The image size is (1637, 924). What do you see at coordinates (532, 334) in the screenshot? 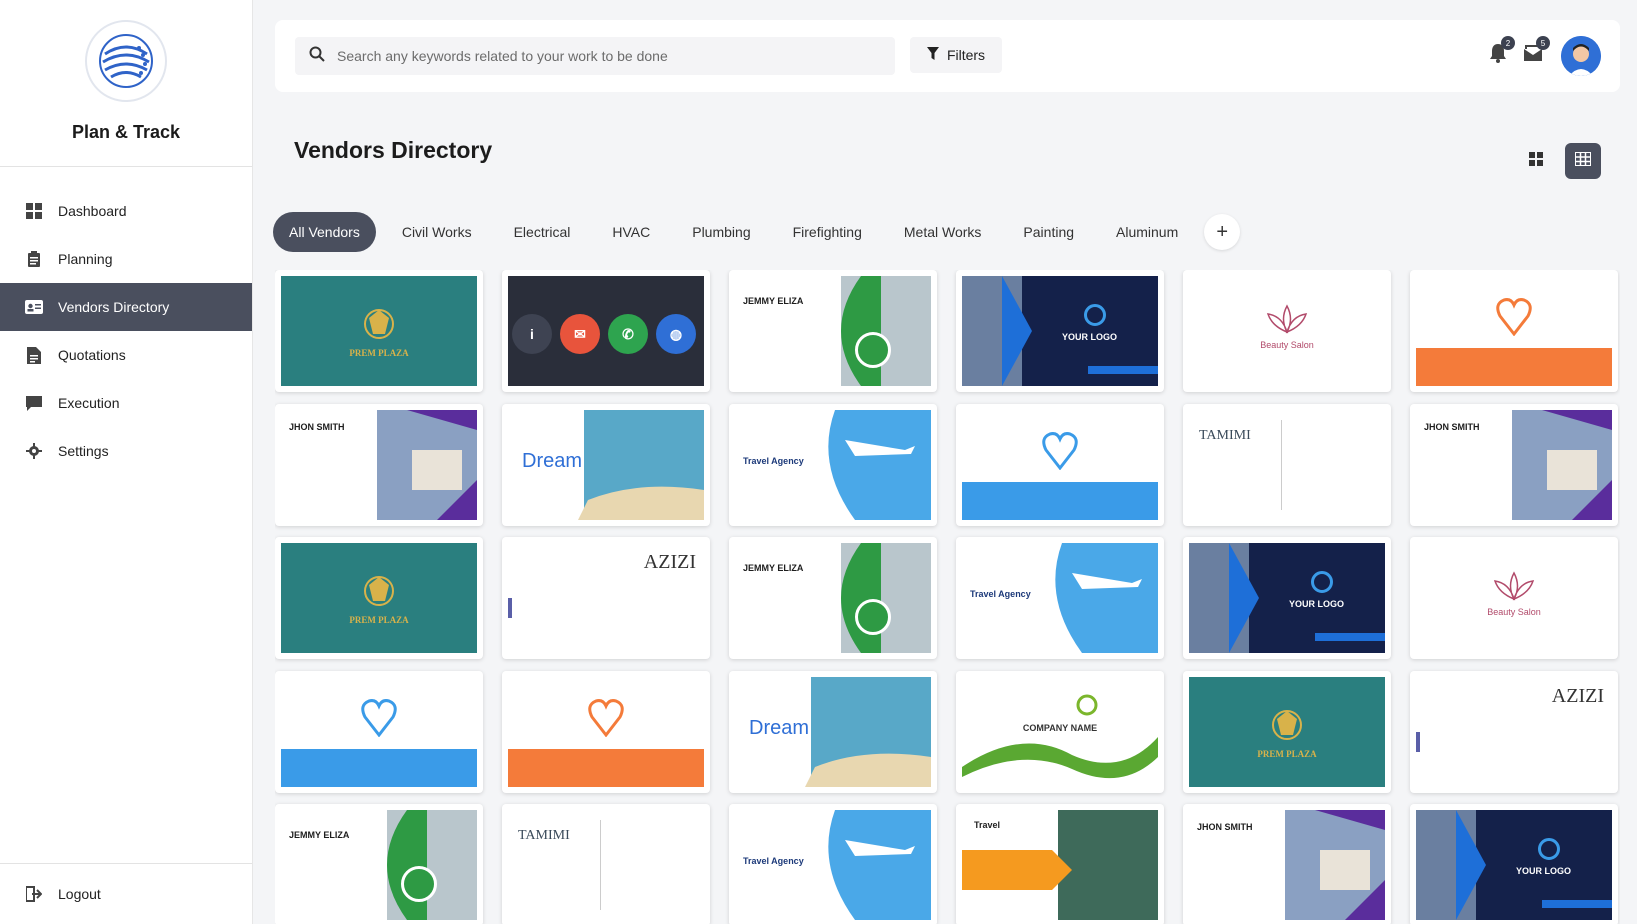
I see `info-icon: i` at bounding box center [532, 334].